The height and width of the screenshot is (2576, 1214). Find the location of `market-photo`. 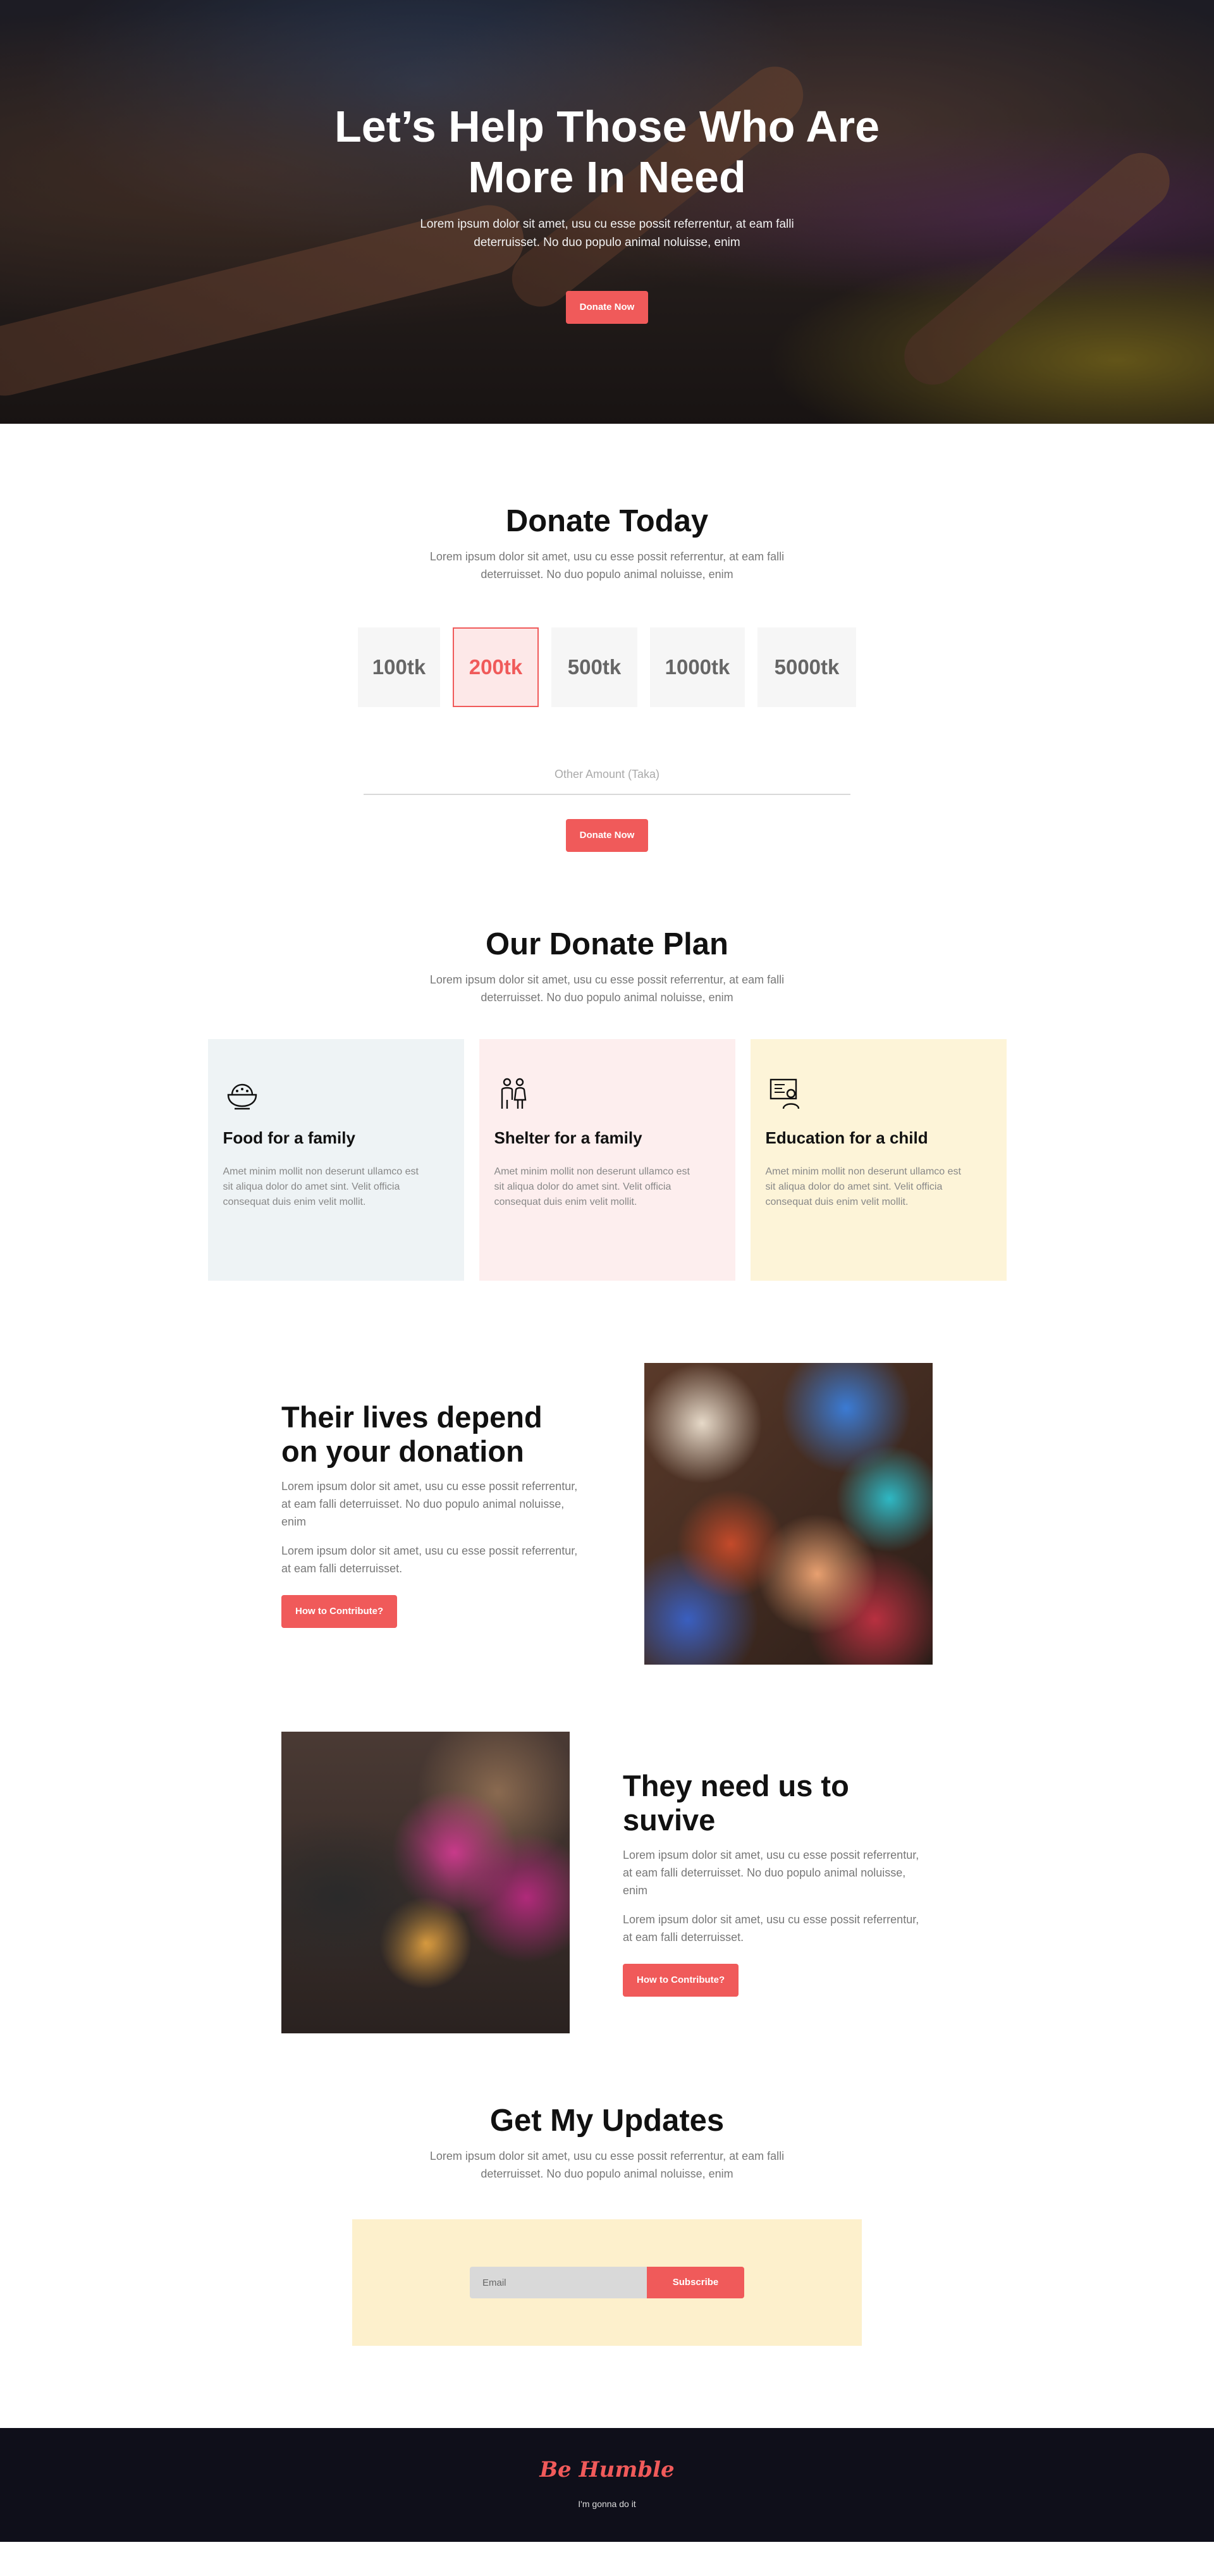

market-photo is located at coordinates (426, 1883).